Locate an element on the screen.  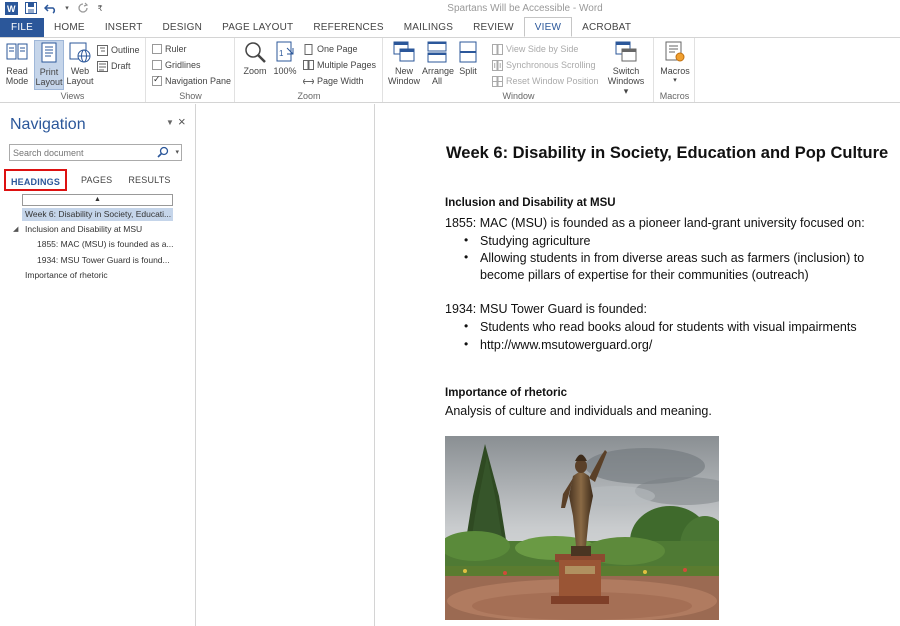
navigation-options-icon: ▼ is located at coordinates (170, 122).